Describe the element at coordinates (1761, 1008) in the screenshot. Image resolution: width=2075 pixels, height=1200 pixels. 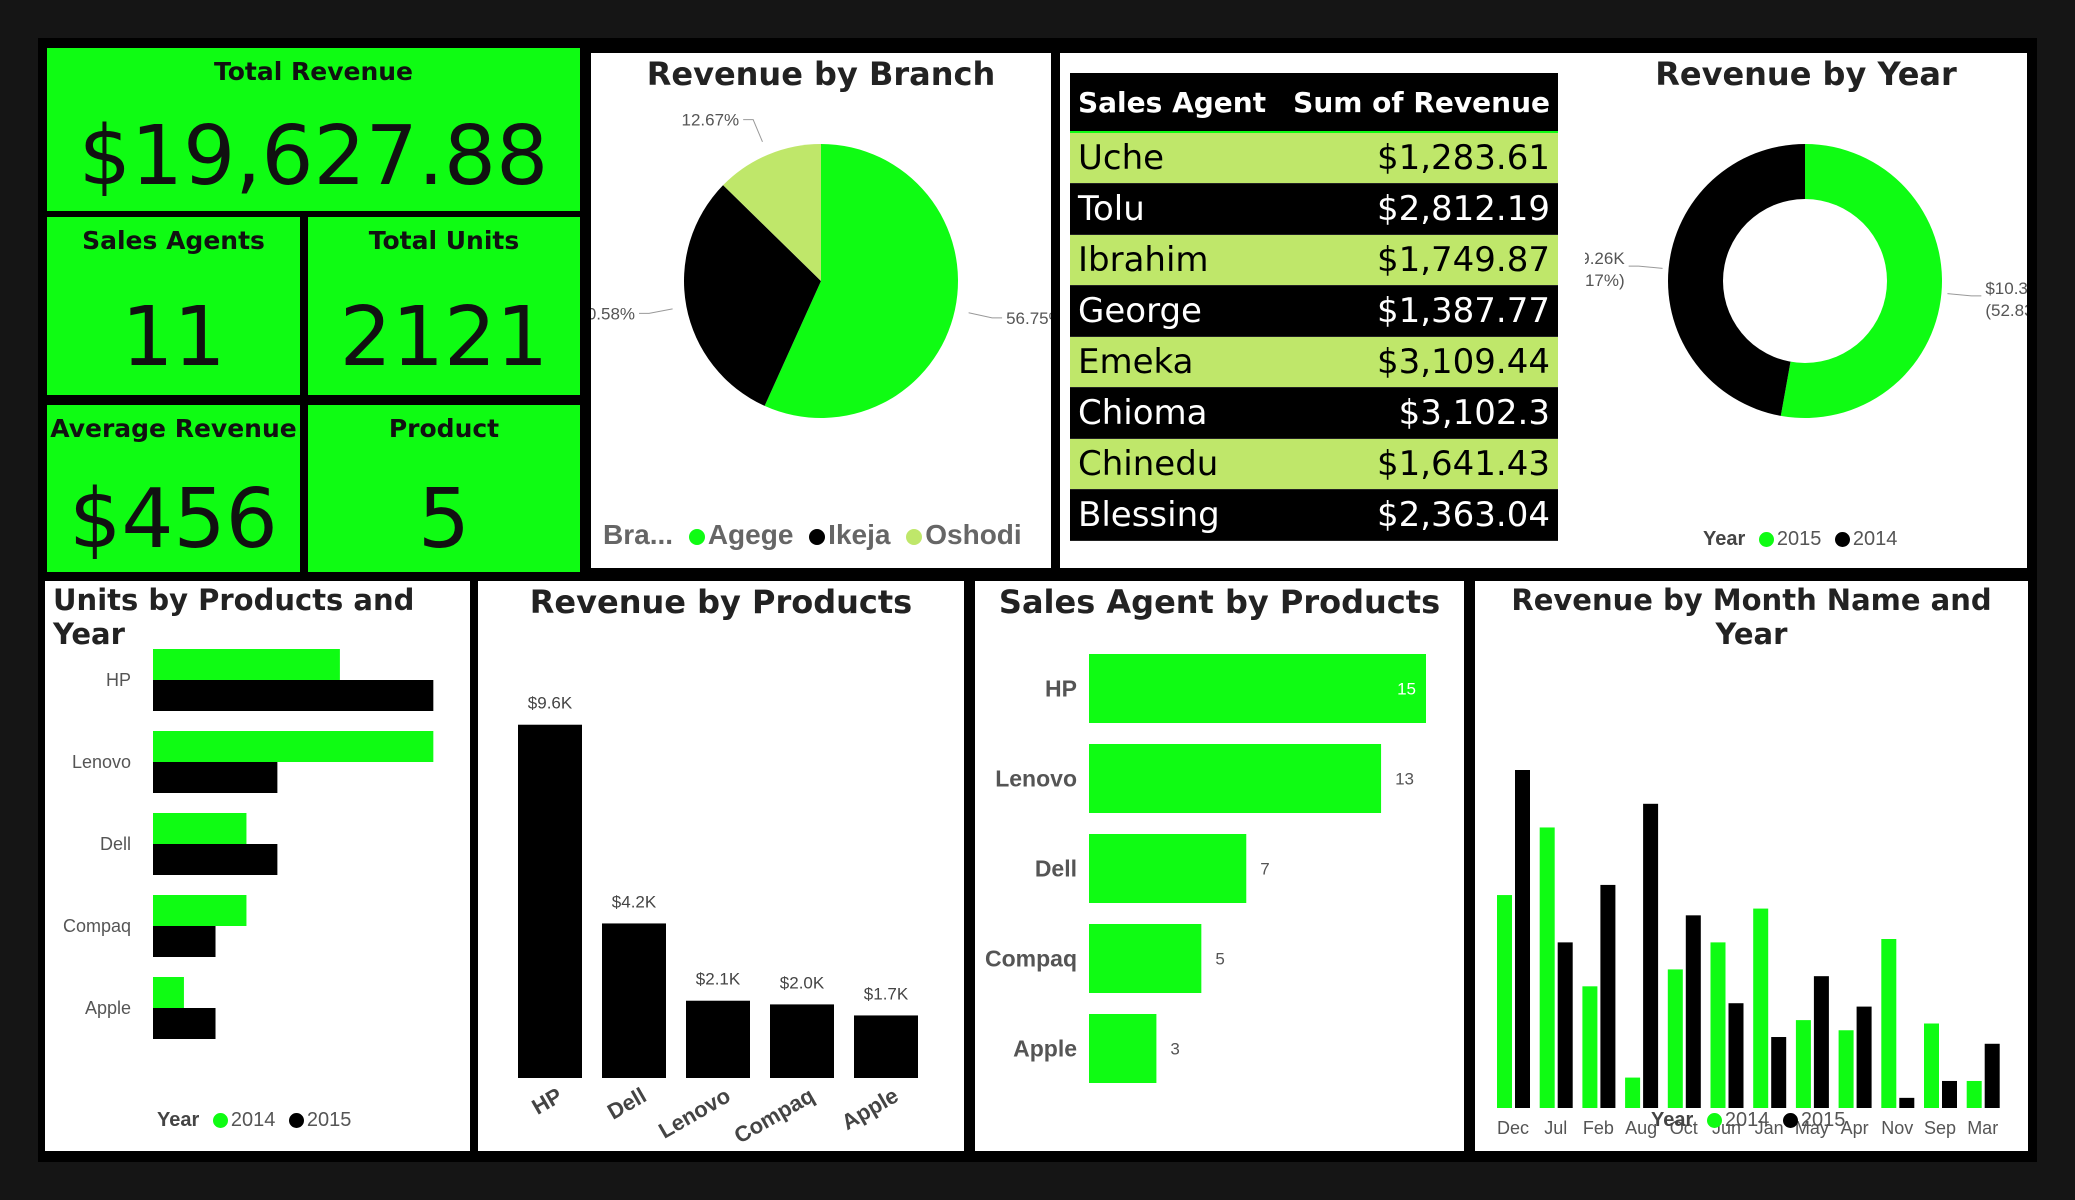
I see `bar-jan-2014` at that location.